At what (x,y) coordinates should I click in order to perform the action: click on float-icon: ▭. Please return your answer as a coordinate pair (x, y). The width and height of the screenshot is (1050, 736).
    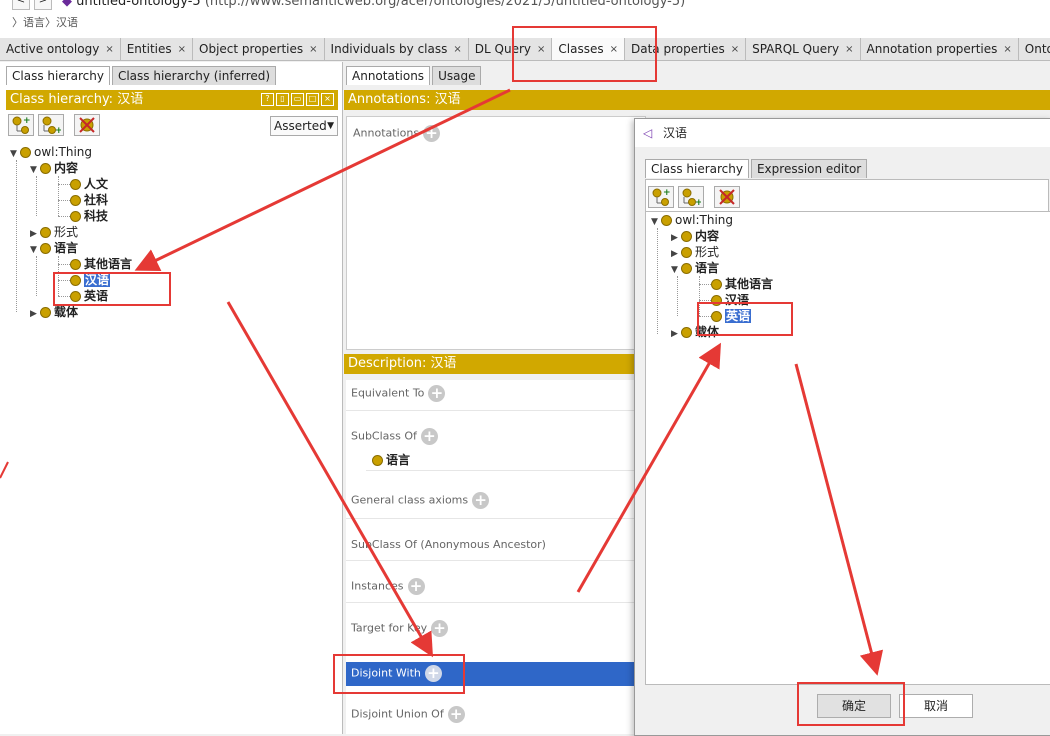
    Looking at the image, I should click on (297, 99).